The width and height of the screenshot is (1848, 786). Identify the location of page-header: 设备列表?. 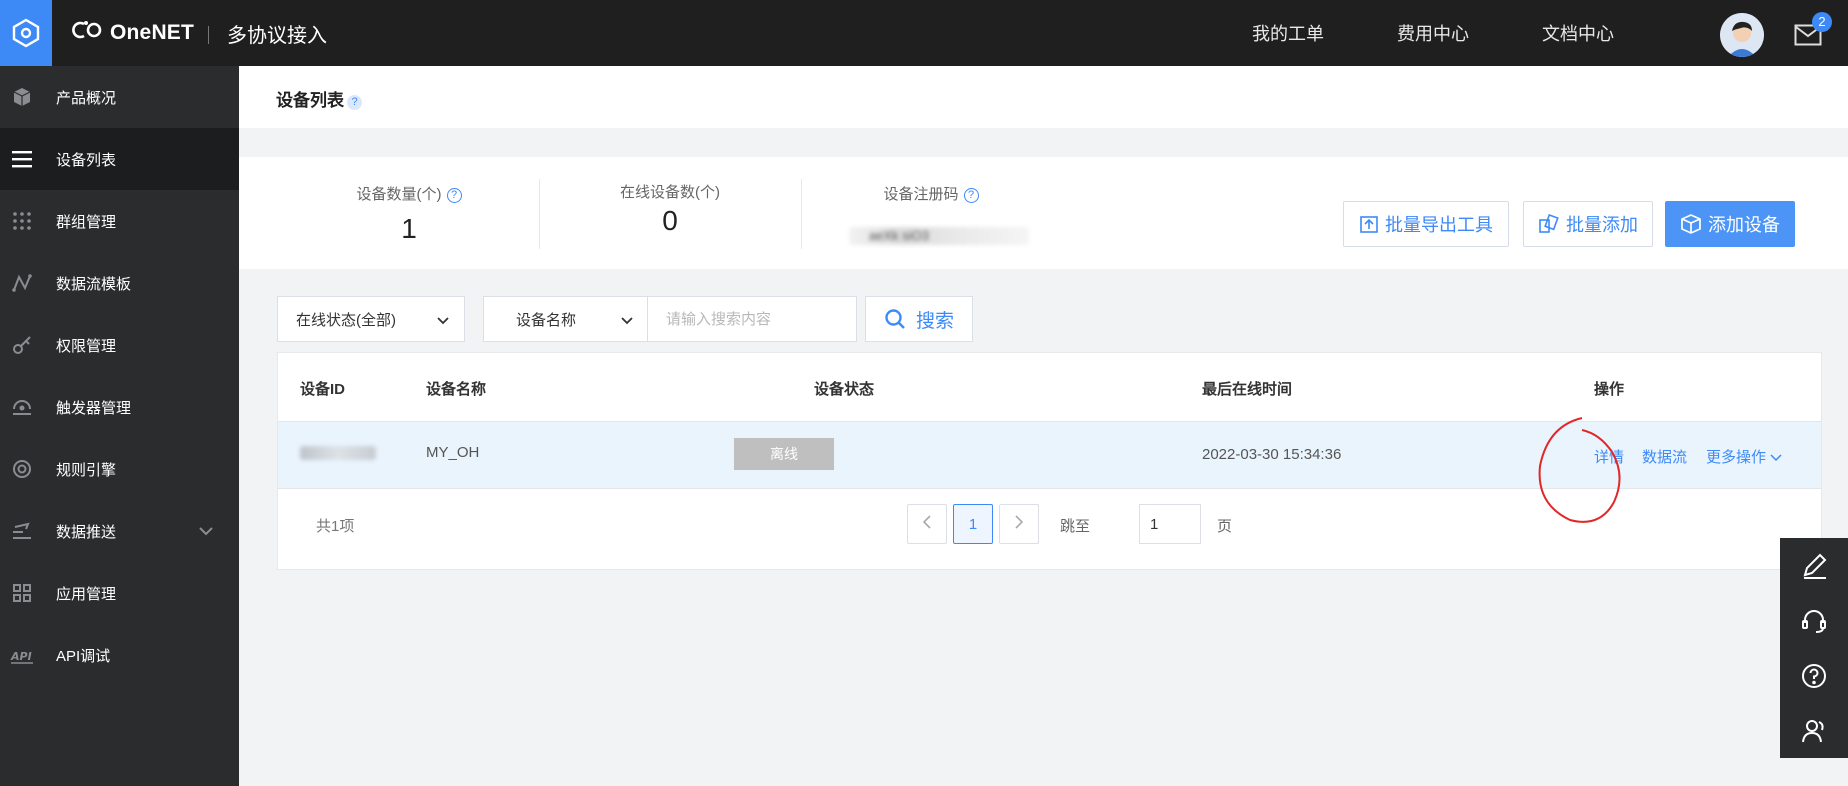
(1043, 97).